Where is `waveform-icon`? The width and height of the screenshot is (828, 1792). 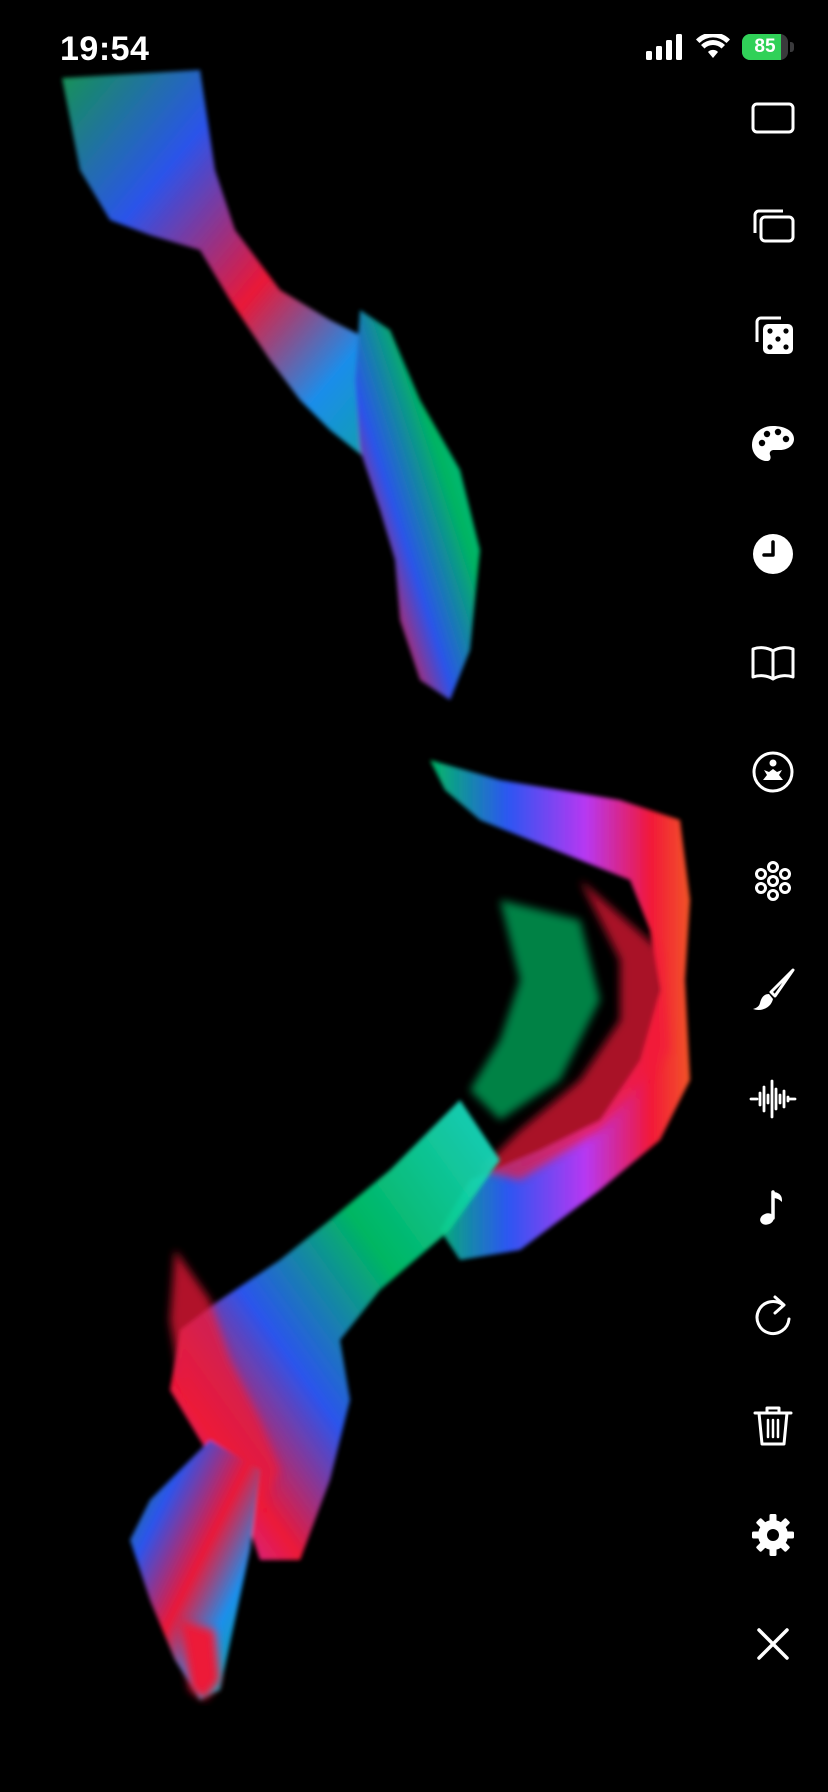
waveform-icon is located at coordinates (773, 1099).